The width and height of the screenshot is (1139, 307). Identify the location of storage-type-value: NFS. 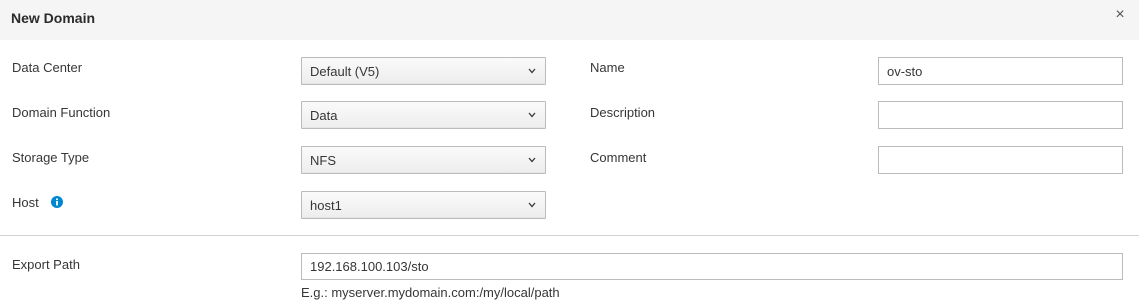
(323, 160).